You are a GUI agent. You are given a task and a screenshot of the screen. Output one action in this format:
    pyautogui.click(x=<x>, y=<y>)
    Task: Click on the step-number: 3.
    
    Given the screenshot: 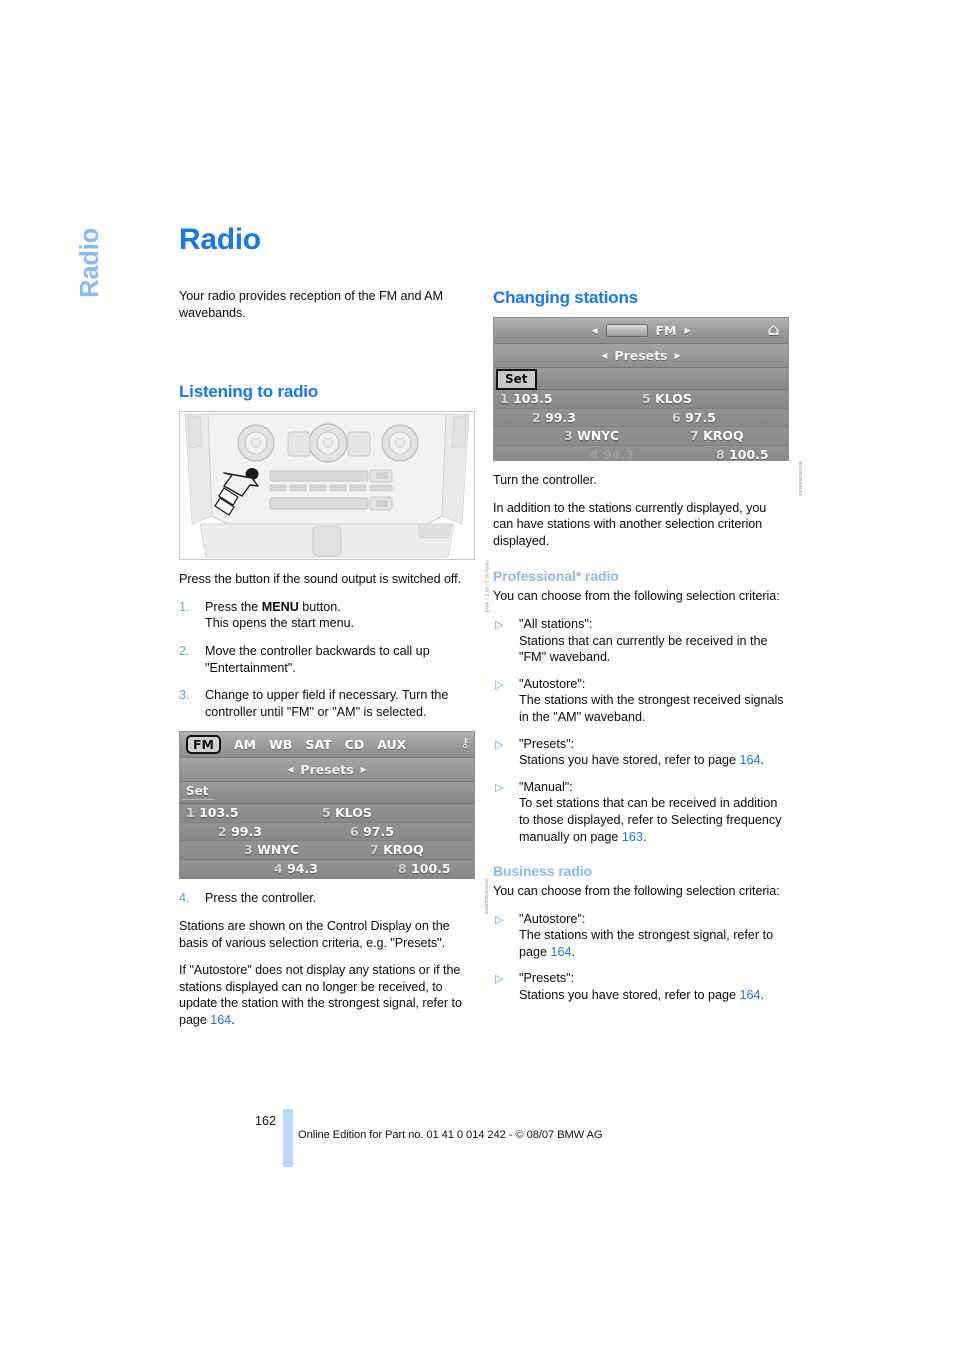 What is the action you would take?
    pyautogui.click(x=184, y=695)
    